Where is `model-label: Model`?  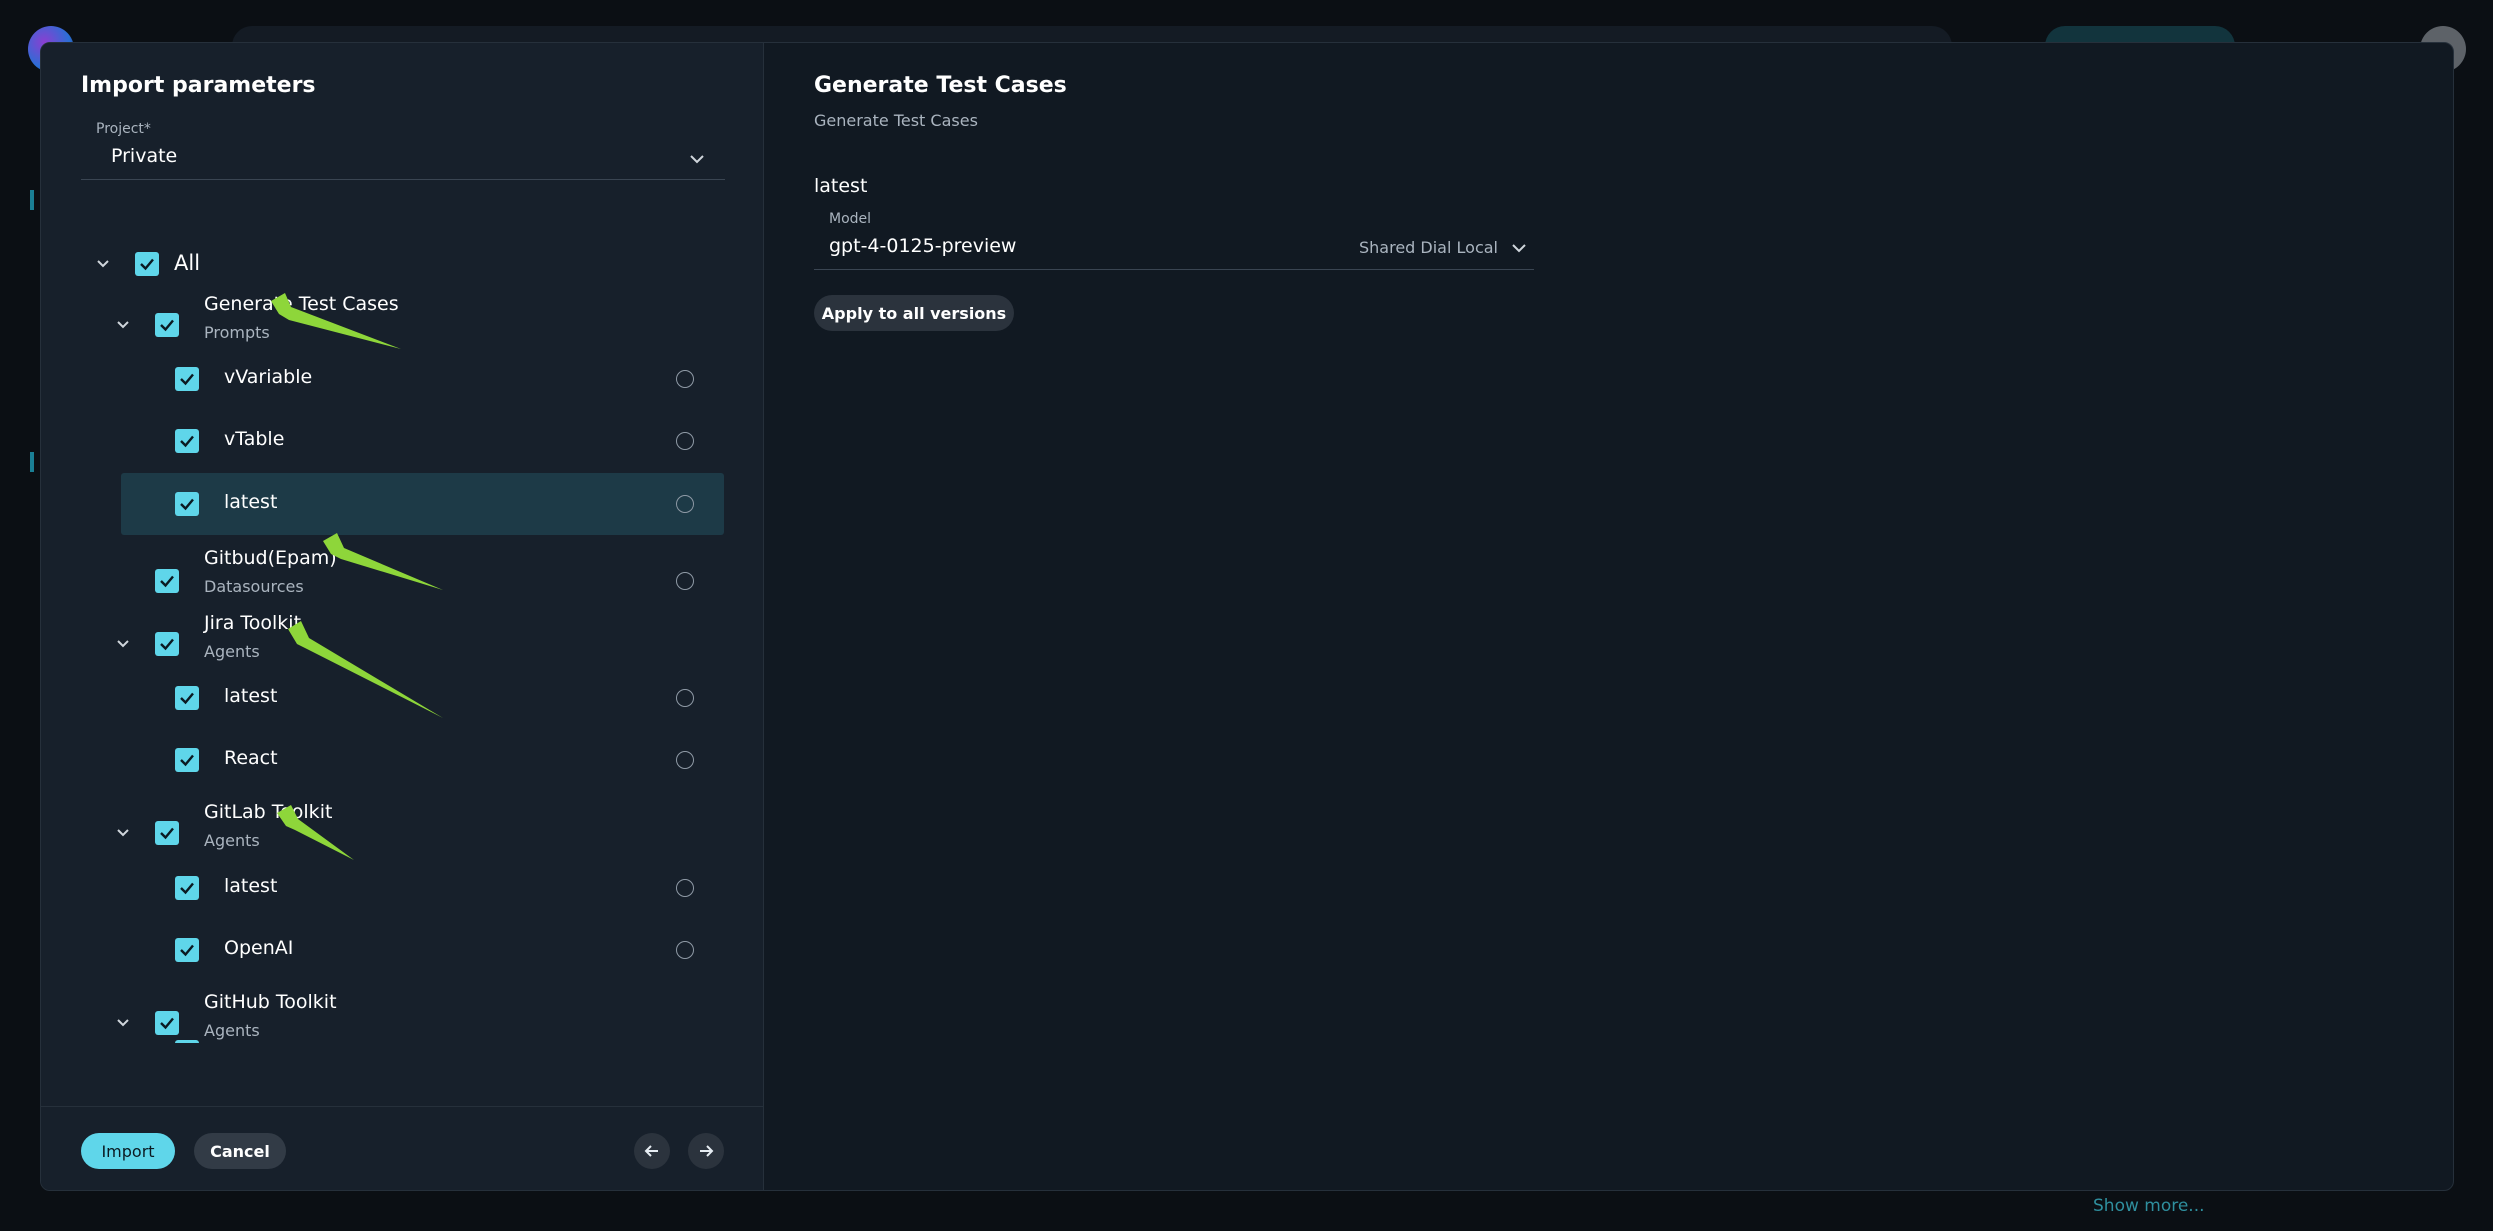
model-label: Model is located at coordinates (850, 219).